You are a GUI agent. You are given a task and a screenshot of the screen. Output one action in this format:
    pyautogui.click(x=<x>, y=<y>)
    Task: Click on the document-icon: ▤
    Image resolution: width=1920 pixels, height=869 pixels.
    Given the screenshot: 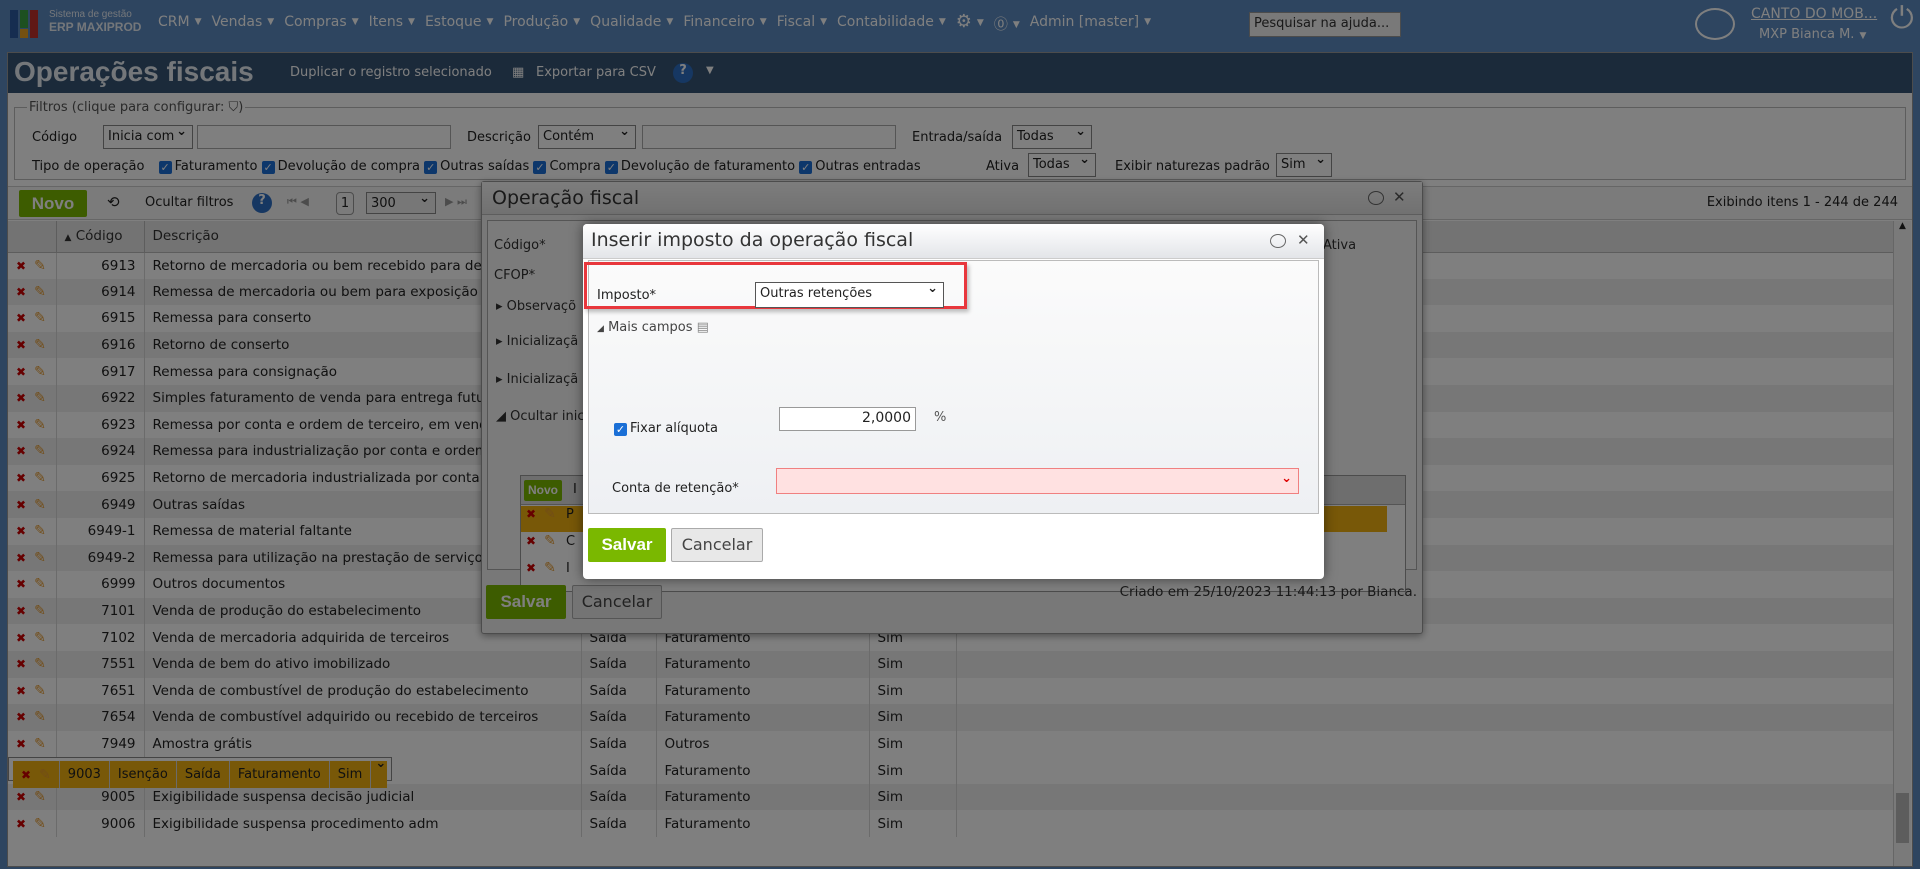 What is the action you would take?
    pyautogui.click(x=702, y=327)
    